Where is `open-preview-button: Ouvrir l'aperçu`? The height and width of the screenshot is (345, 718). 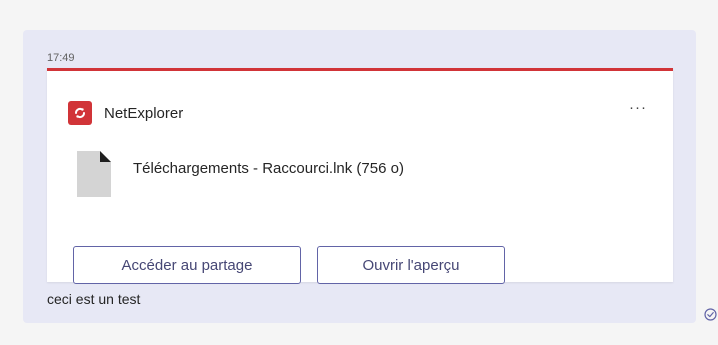 open-preview-button: Ouvrir l'aperçu is located at coordinates (411, 265).